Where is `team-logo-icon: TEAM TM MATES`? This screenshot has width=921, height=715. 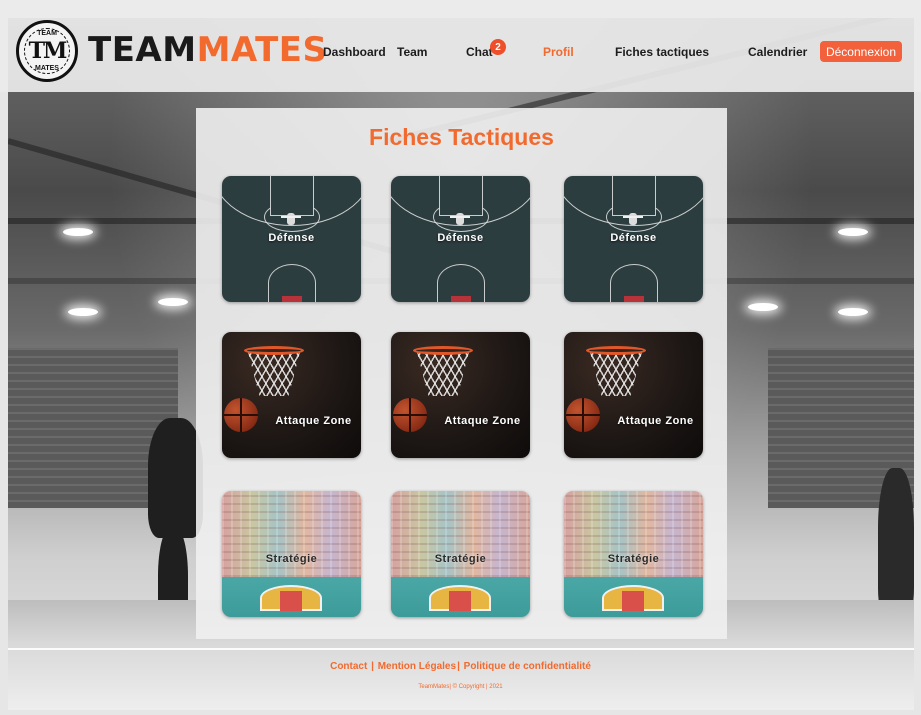
team-logo-icon: TEAM TM MATES is located at coordinates (47, 51).